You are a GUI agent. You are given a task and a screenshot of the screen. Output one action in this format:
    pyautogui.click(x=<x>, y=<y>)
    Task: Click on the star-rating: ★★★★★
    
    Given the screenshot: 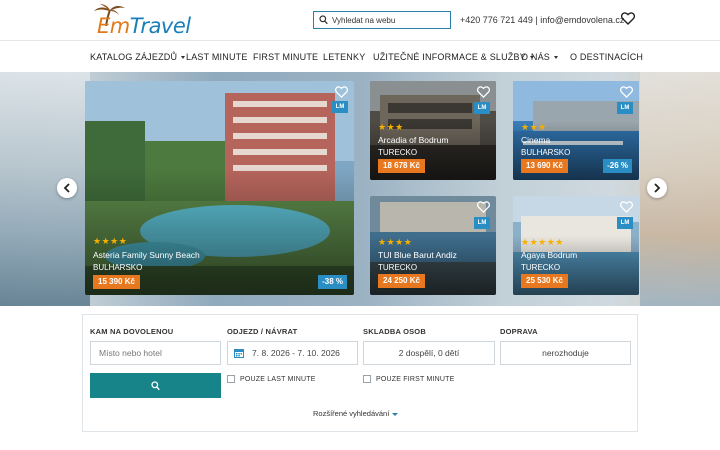 What is the action you would take?
    pyautogui.click(x=542, y=242)
    